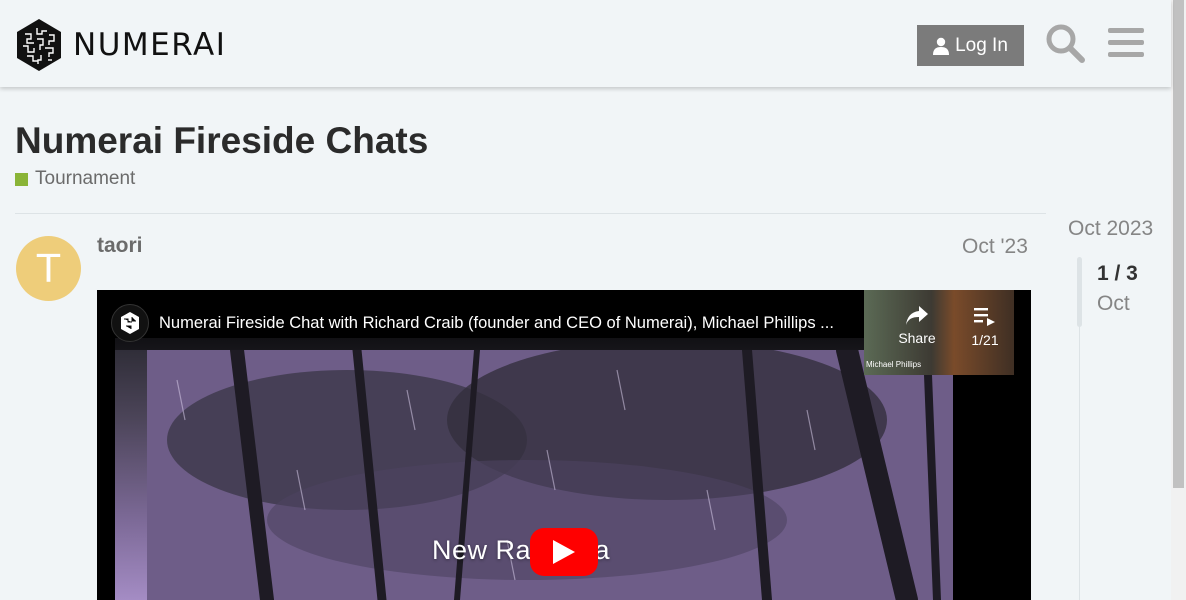 This screenshot has height=600, width=1186. Describe the element at coordinates (894, 364) in the screenshot. I see `thumbnail-caption: Michael Phillips` at that location.